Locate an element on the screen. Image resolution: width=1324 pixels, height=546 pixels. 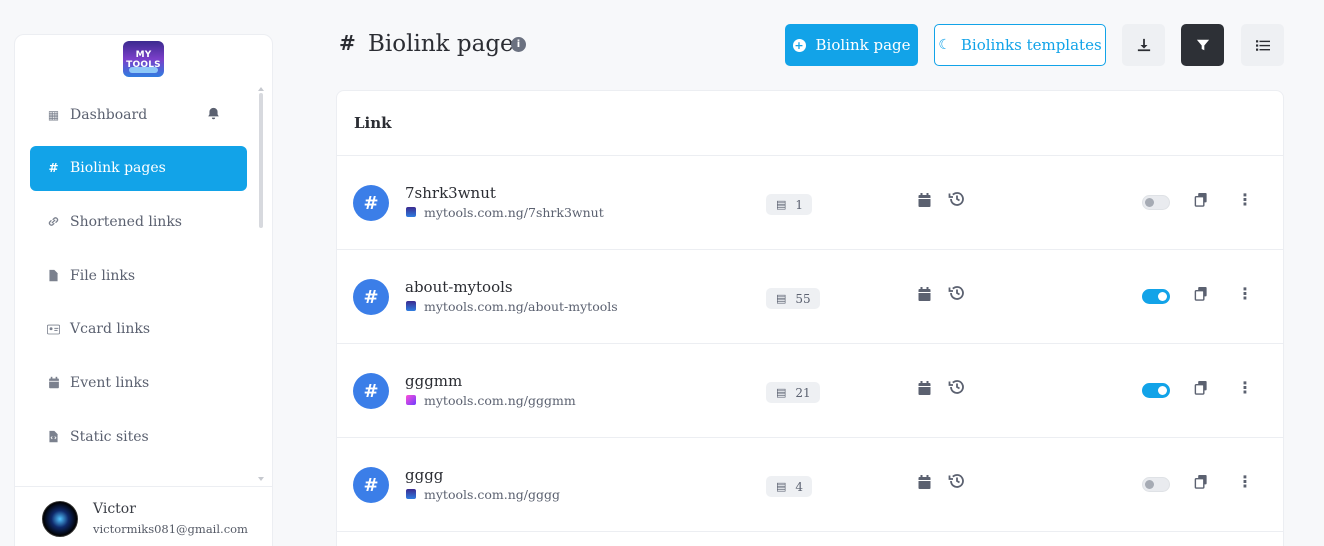
statistics-button: ▤ 1 is located at coordinates (789, 204).